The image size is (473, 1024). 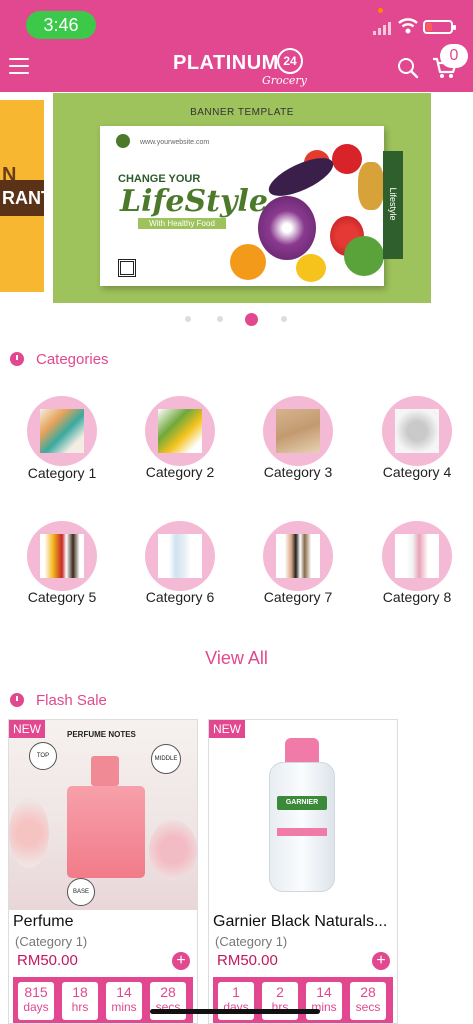 I want to click on timer-days: 1 days, so click(x=236, y=1001).